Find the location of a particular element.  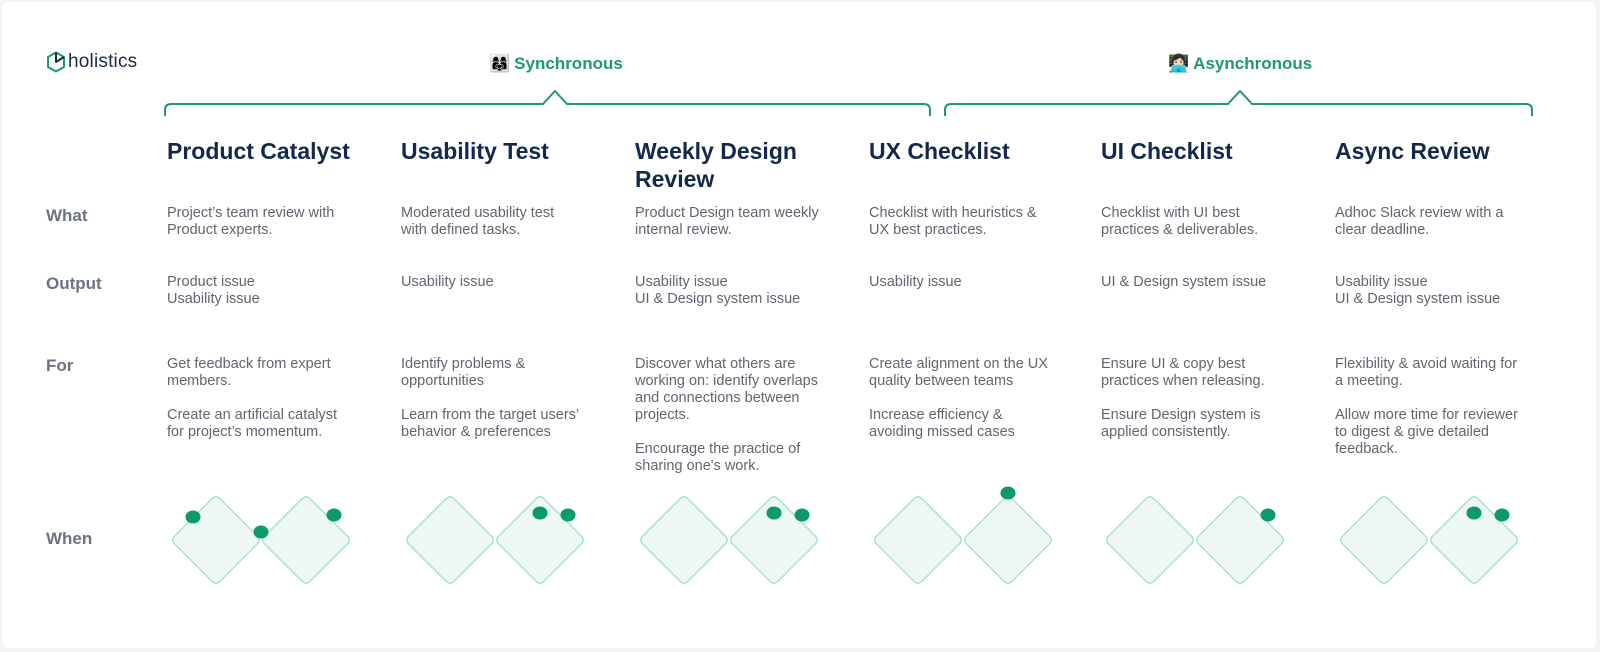

for-line: projects. is located at coordinates (662, 415).